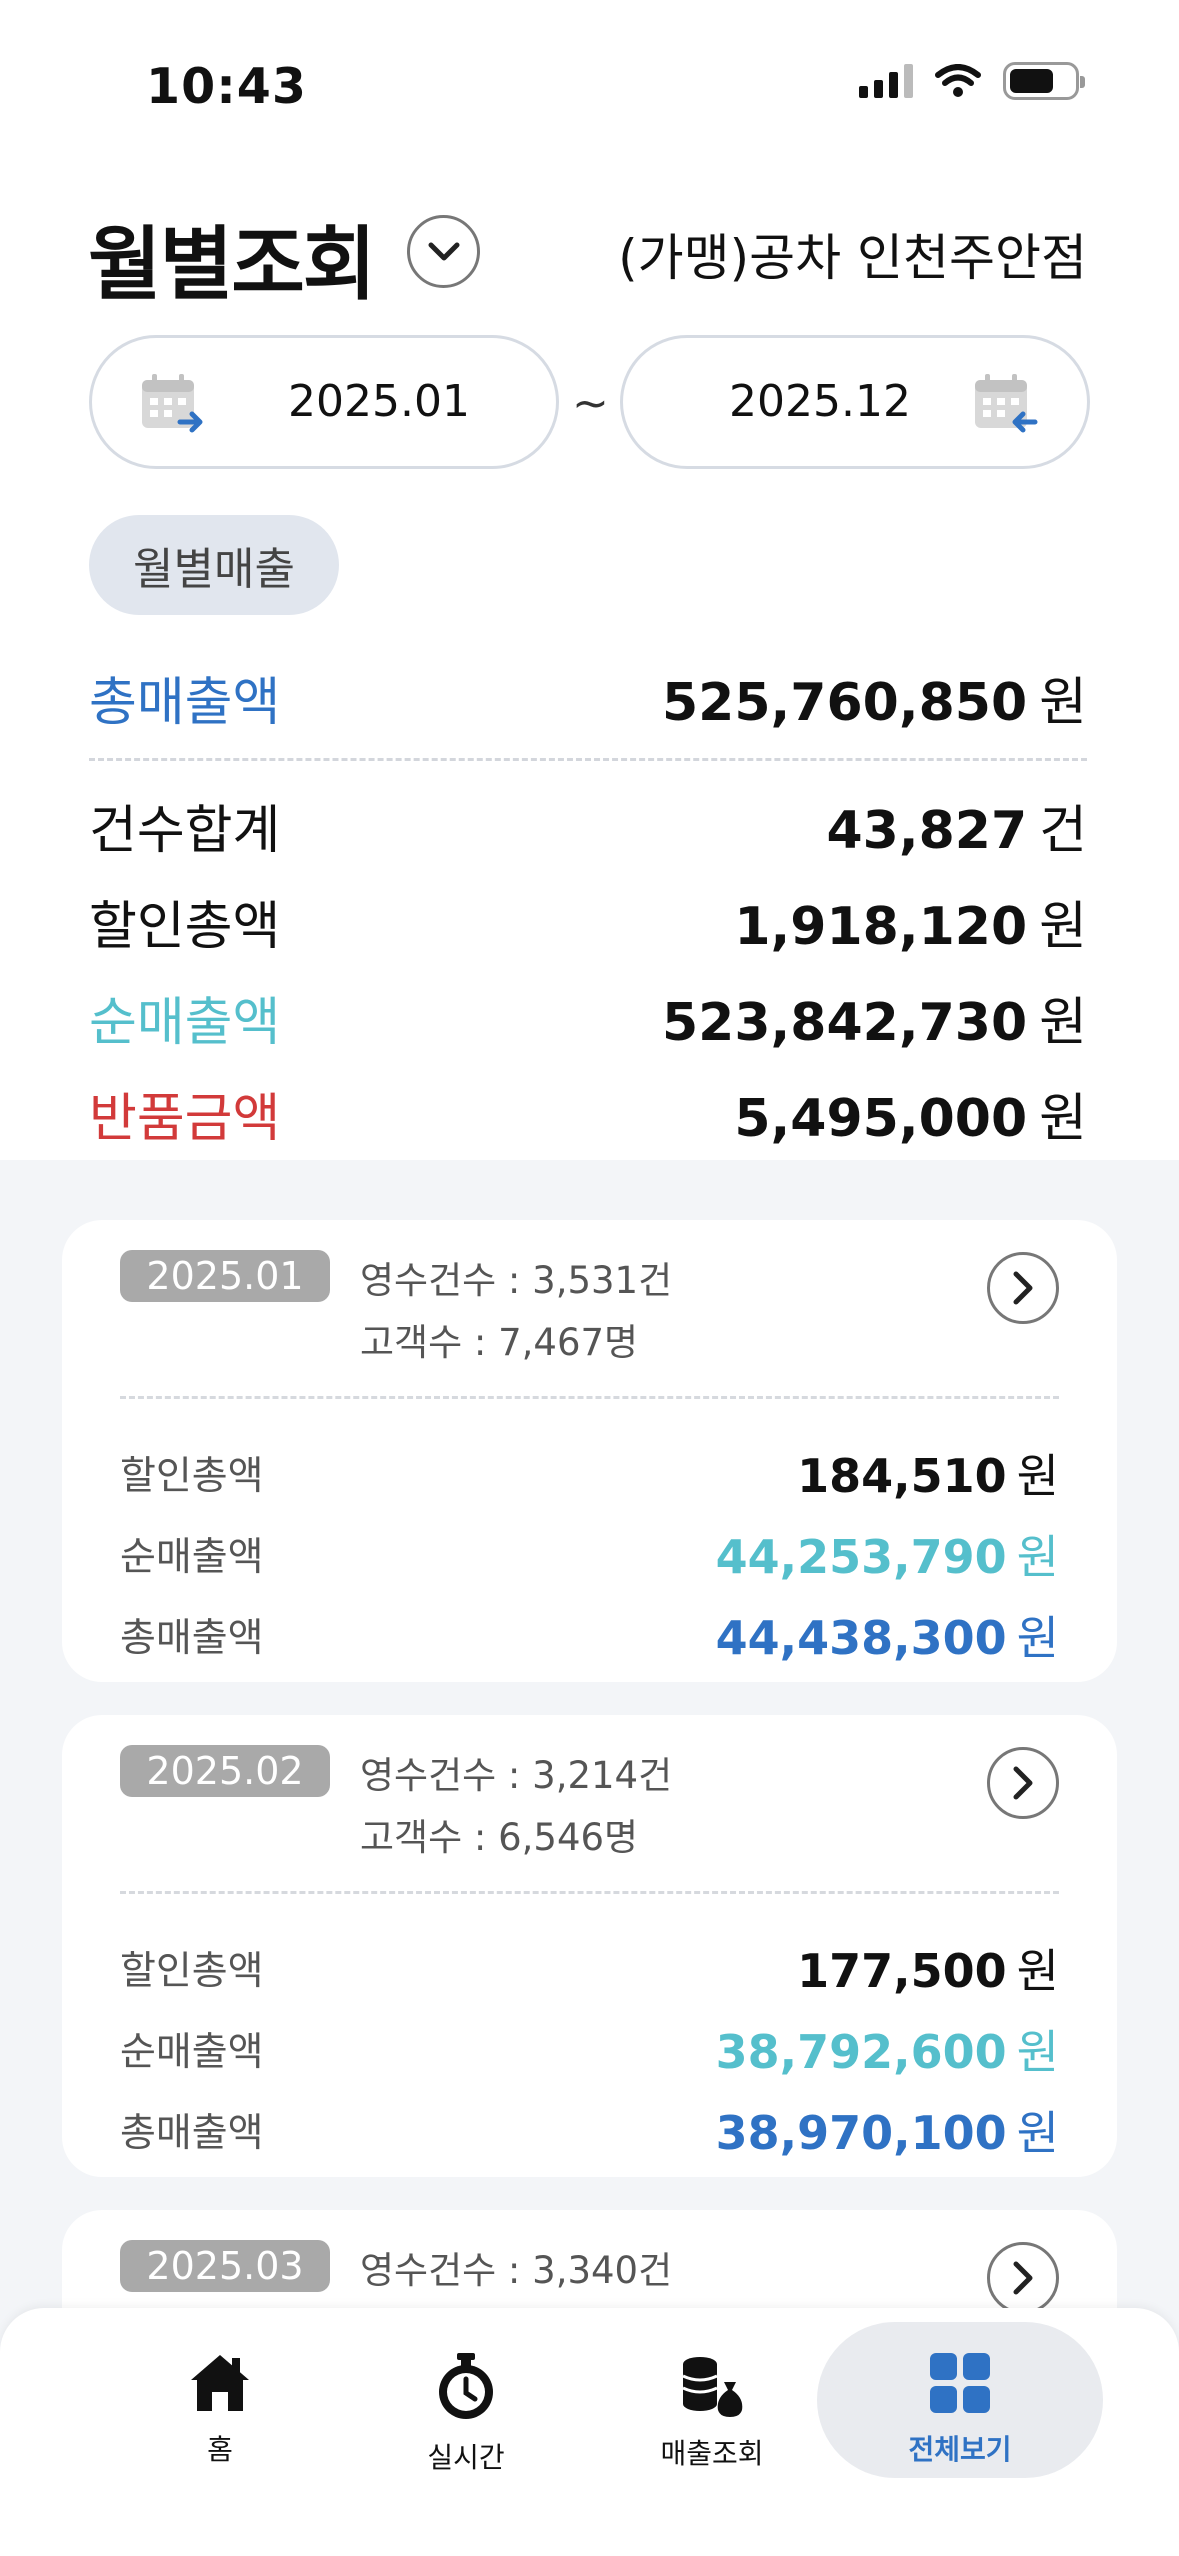  I want to click on summary-total-sales: 총매출액 525,760,850 원, so click(588, 697).